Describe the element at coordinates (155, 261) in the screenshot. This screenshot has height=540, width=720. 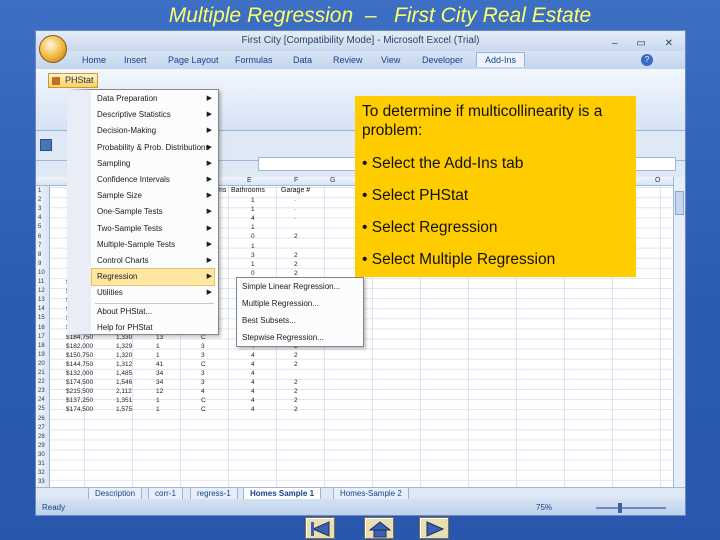
I see `menu-item-control-charts: Control Charts ▶` at that location.